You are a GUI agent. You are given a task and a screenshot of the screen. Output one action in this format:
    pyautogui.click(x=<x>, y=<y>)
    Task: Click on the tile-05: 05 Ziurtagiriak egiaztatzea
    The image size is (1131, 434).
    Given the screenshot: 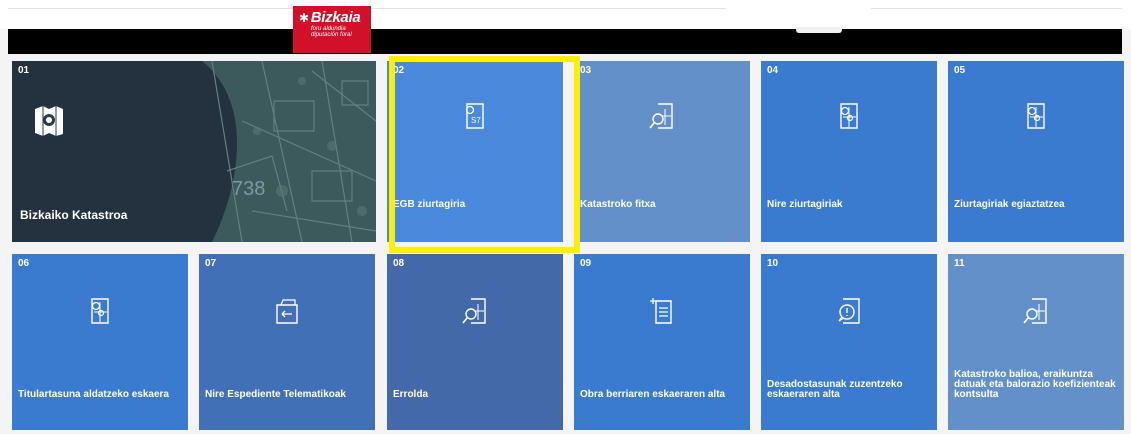 What is the action you would take?
    pyautogui.click(x=1036, y=151)
    